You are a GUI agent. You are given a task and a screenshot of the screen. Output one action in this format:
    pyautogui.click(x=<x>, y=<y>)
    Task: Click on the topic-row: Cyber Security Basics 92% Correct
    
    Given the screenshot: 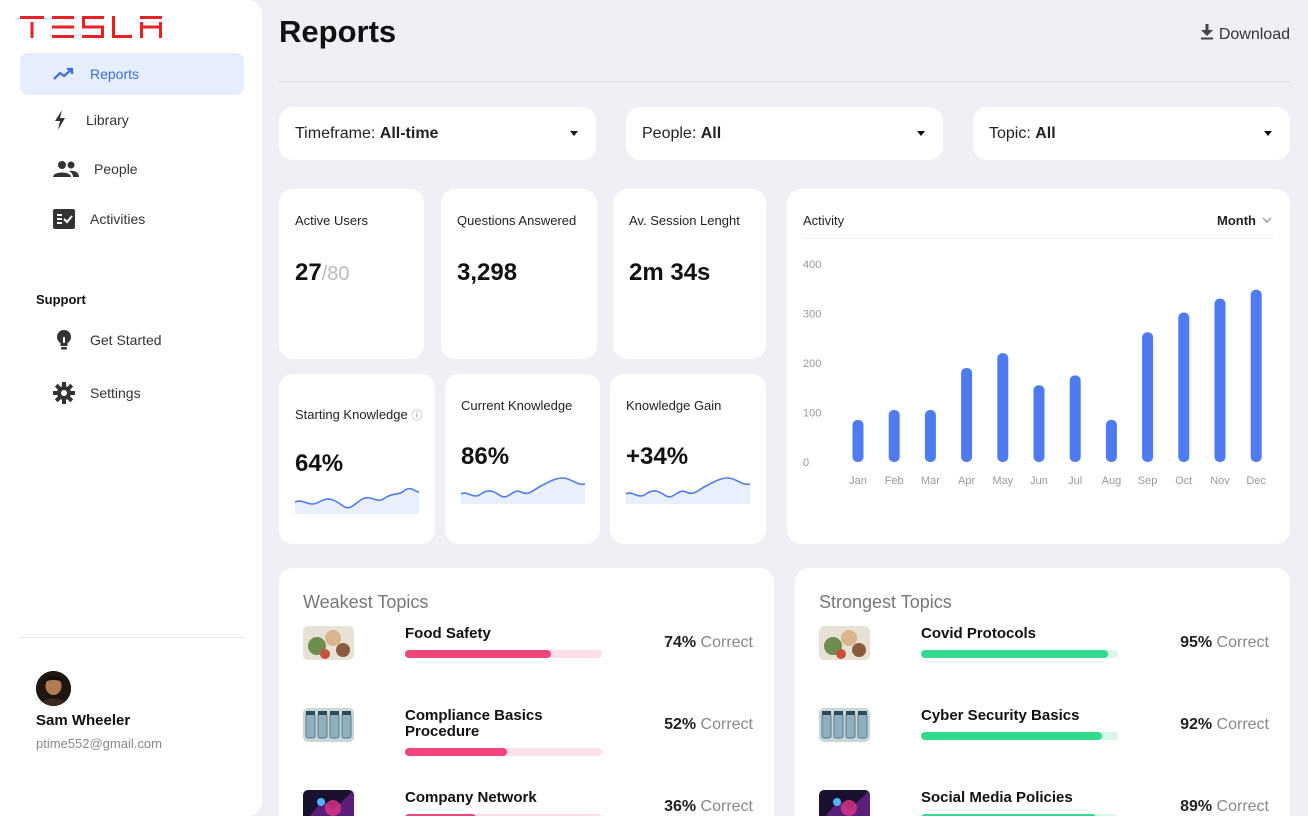 What is the action you would take?
    pyautogui.click(x=1044, y=733)
    